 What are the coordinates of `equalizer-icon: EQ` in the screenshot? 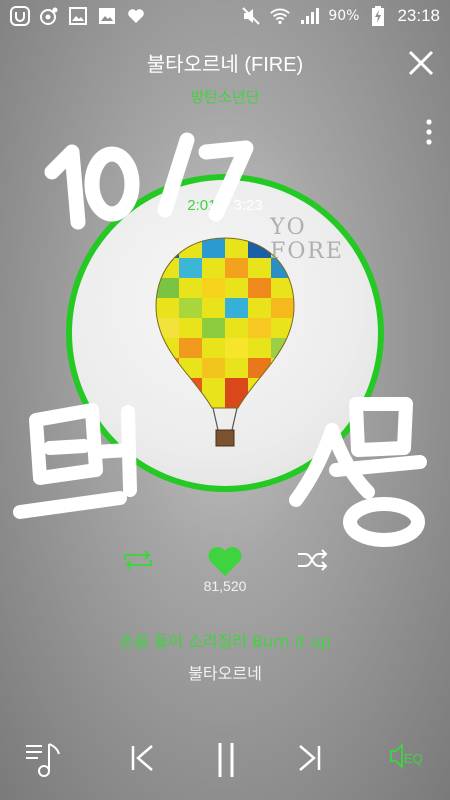 It's located at (406, 756).